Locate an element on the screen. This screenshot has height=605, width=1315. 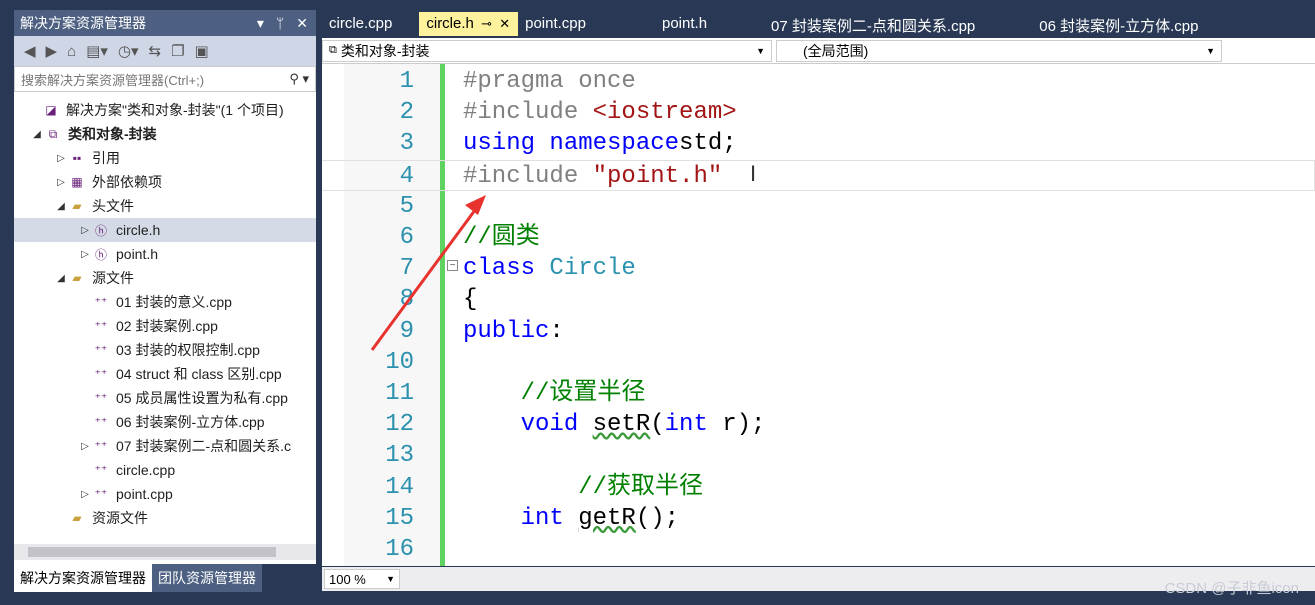
dropdown-icon: ▾ is located at coordinates (260, 23).